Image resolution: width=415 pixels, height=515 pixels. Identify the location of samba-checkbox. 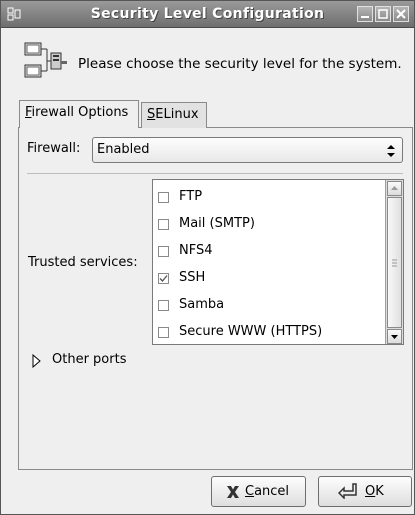
(163, 305).